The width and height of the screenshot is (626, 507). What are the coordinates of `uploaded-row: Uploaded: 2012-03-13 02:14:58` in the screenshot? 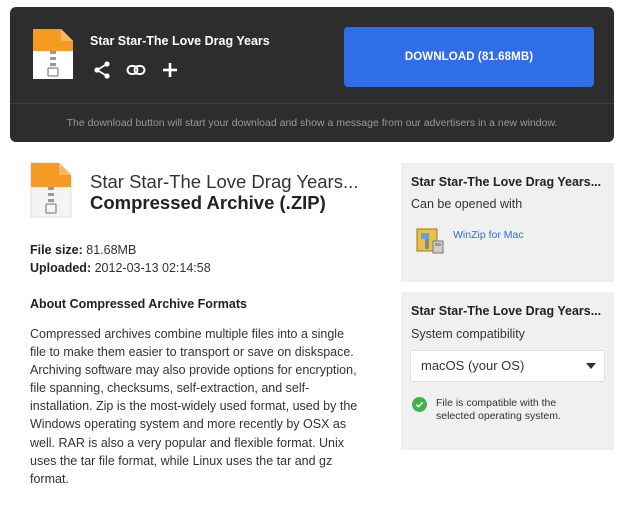 It's located at (120, 268).